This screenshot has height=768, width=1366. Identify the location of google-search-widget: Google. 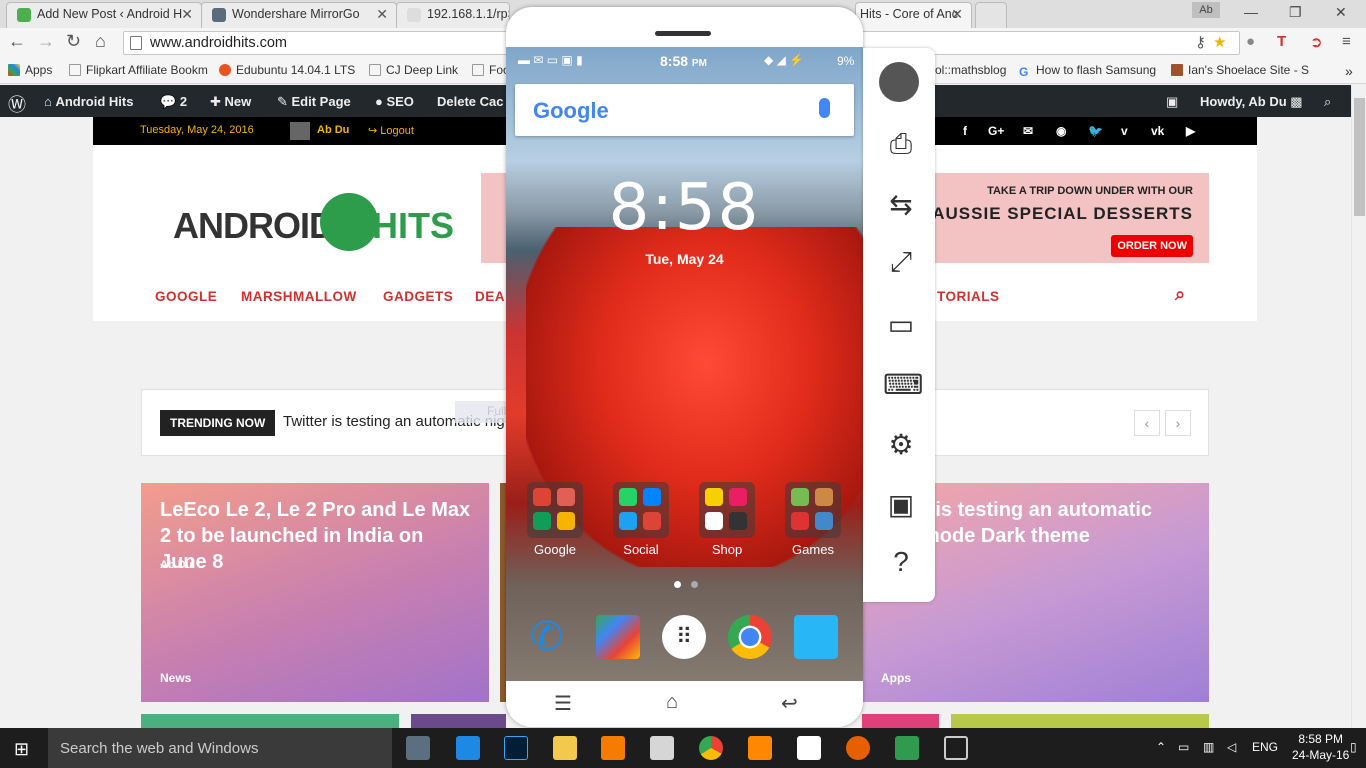
(684, 110).